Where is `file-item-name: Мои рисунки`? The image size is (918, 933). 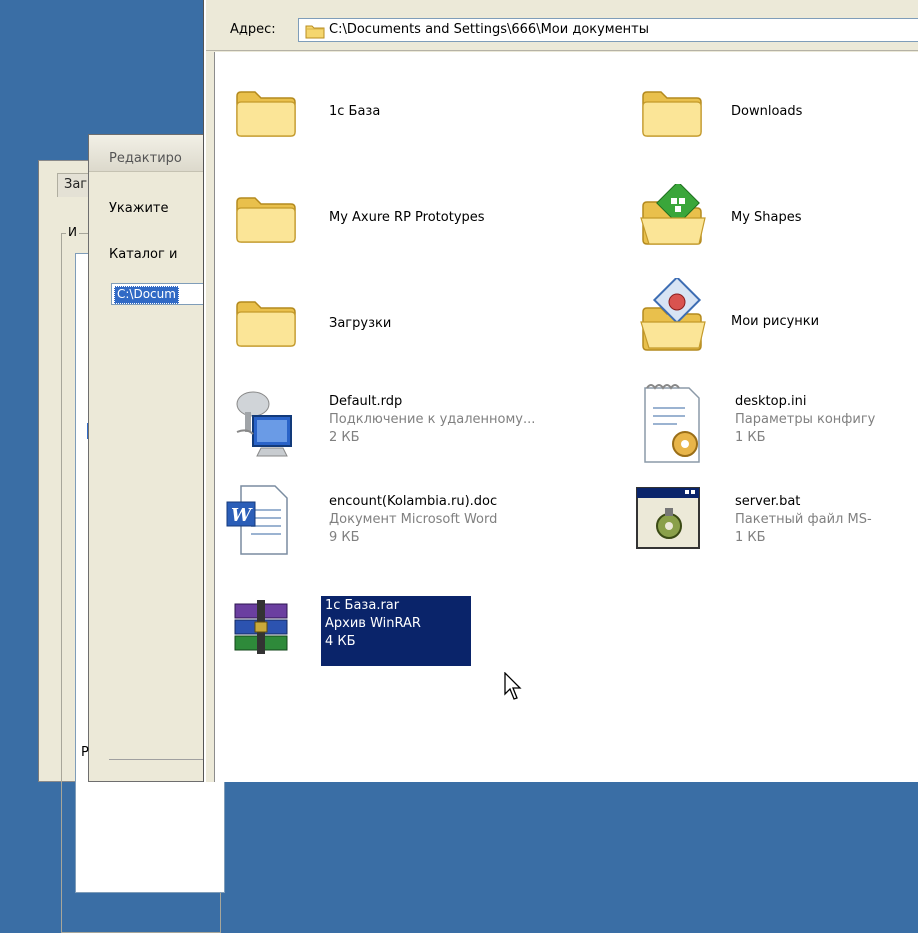
file-item-name: Мои рисунки is located at coordinates (775, 321).